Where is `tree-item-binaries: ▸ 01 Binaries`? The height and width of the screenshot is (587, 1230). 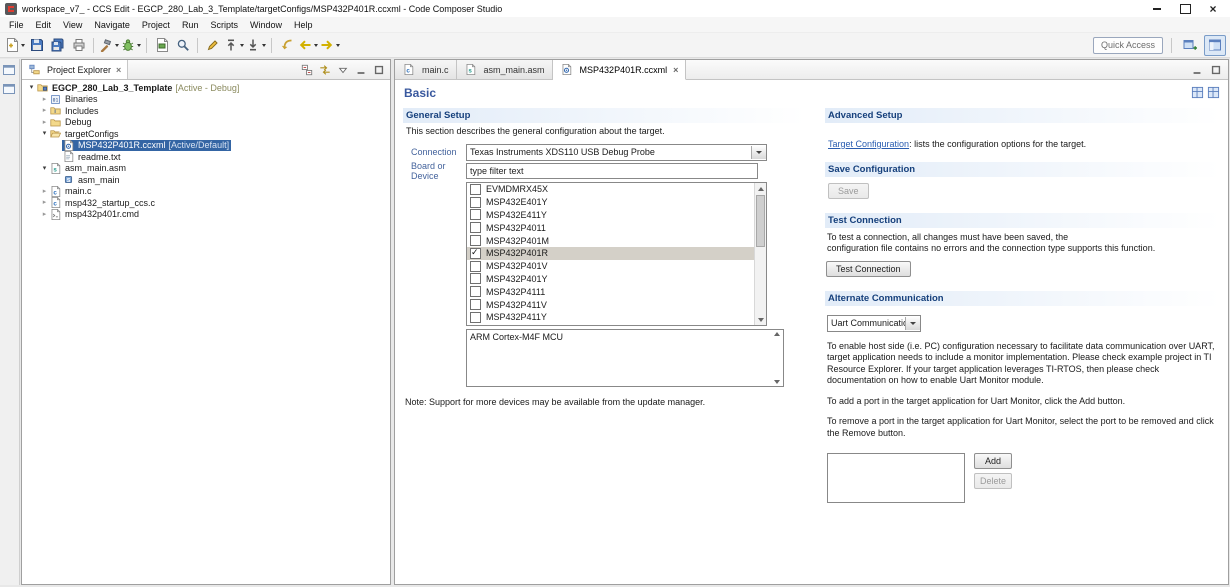 tree-item-binaries: ▸ 01 Binaries is located at coordinates (206, 100).